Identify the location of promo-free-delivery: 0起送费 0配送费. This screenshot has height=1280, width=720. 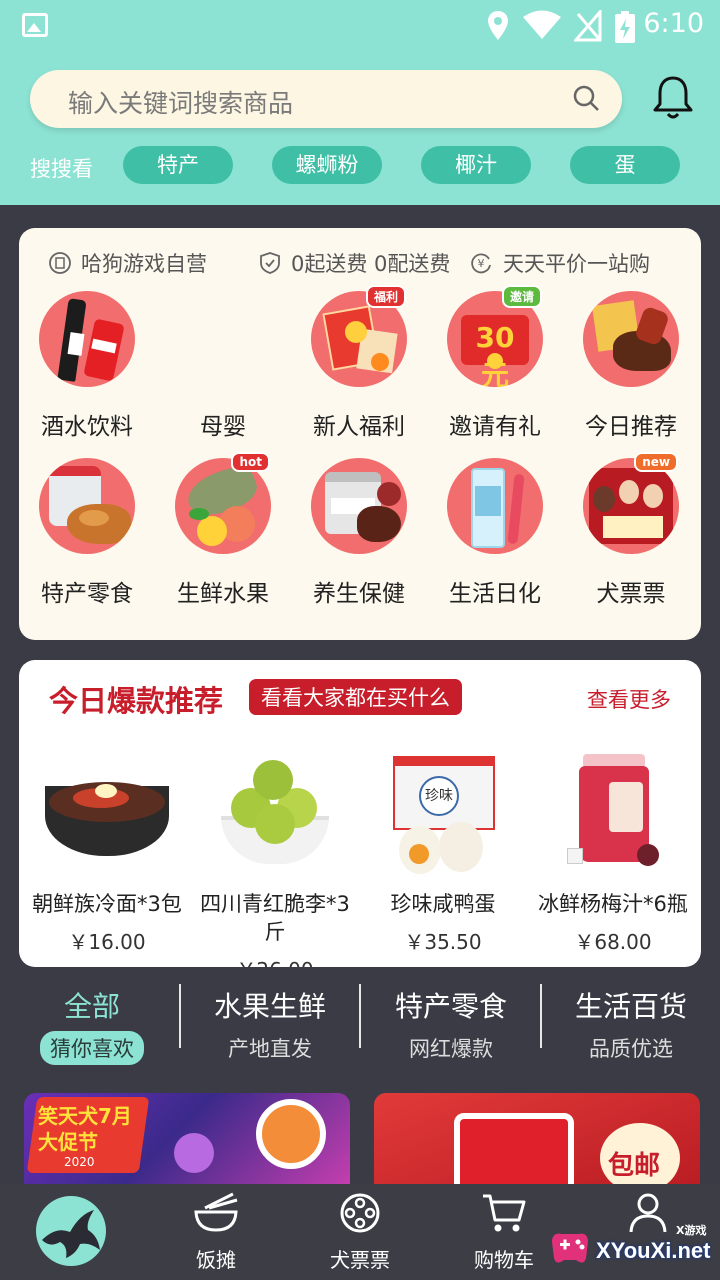
(354, 263).